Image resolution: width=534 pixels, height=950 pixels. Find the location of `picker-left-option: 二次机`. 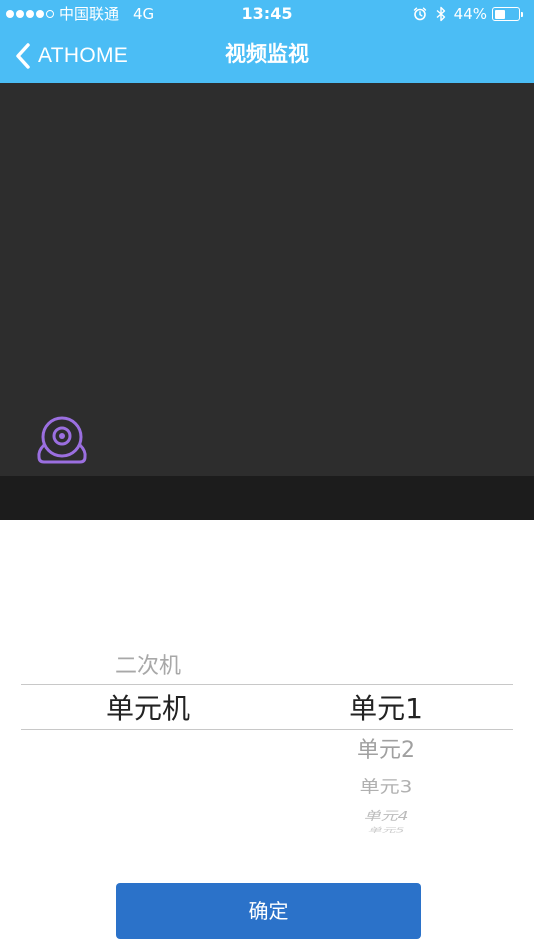

picker-left-option: 二次机 is located at coordinates (148, 664).